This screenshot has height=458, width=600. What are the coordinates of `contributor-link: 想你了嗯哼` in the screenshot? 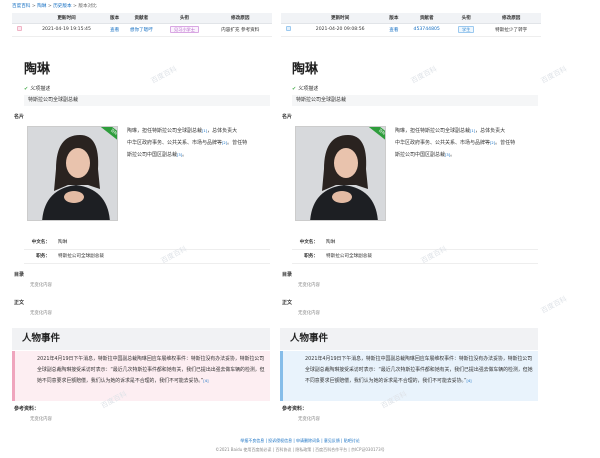 It's located at (141, 30).